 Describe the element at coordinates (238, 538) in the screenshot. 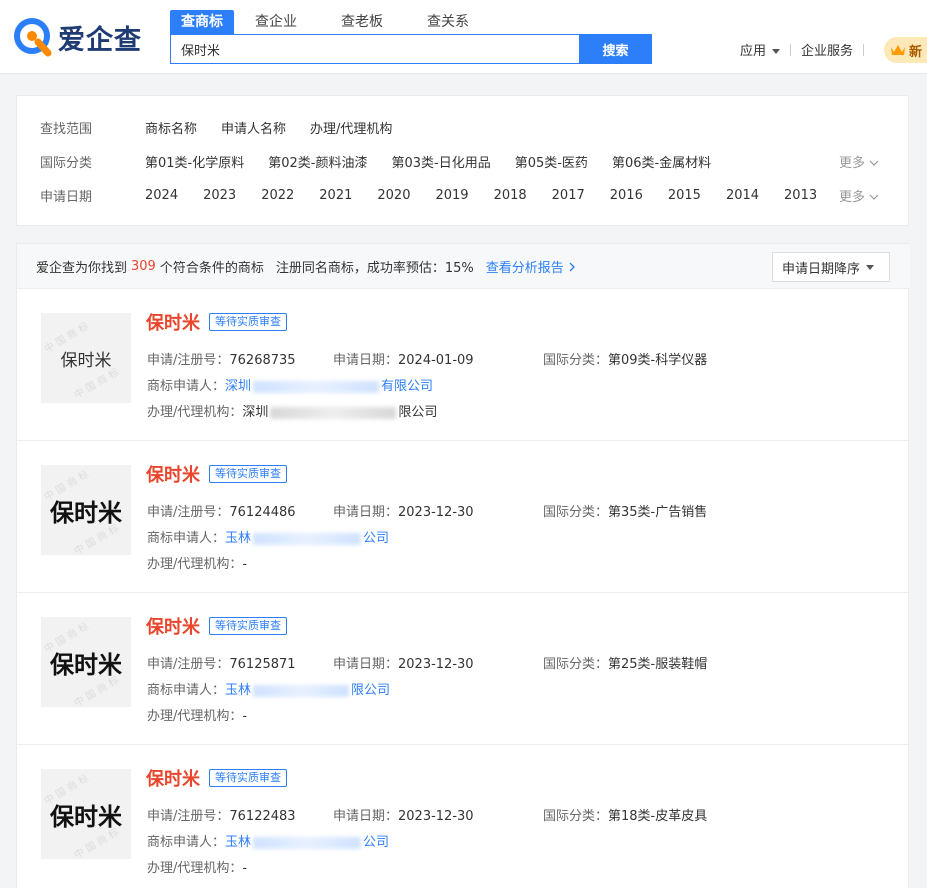

I see `applicant-name-start: 玉林` at that location.